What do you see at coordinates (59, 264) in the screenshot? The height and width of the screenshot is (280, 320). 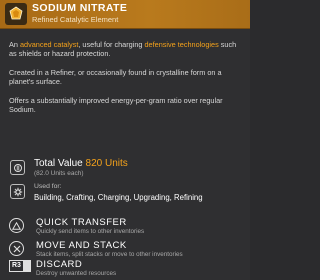 I see `discard-title: DISCARD` at bounding box center [59, 264].